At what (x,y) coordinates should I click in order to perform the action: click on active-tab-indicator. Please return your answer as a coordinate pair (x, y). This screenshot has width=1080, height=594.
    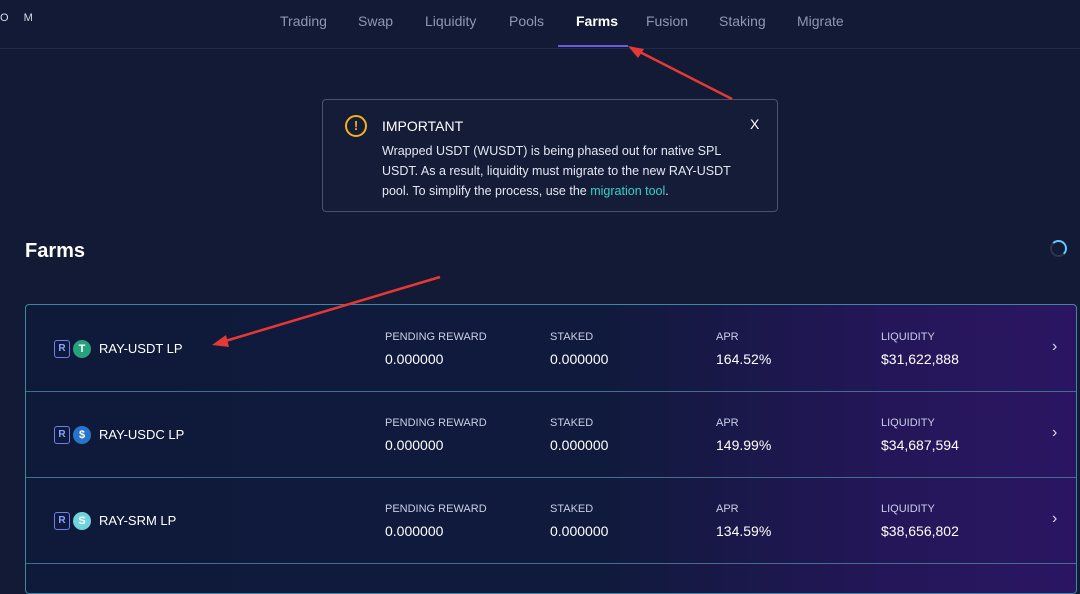
    Looking at the image, I should click on (593, 46).